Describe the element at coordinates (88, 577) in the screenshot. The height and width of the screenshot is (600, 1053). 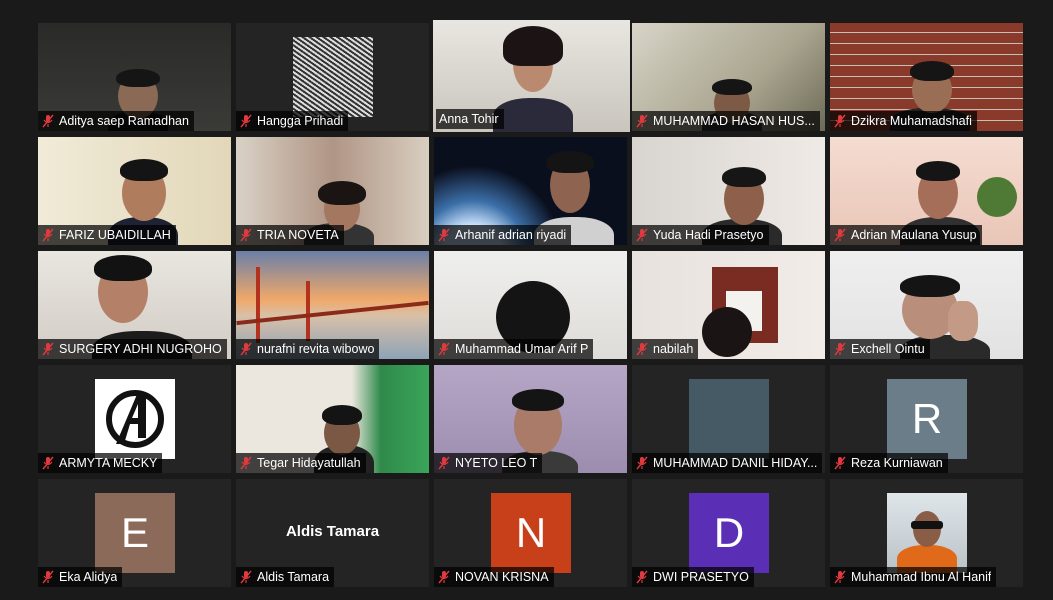
I see `participant-name: Eka Alidya` at that location.